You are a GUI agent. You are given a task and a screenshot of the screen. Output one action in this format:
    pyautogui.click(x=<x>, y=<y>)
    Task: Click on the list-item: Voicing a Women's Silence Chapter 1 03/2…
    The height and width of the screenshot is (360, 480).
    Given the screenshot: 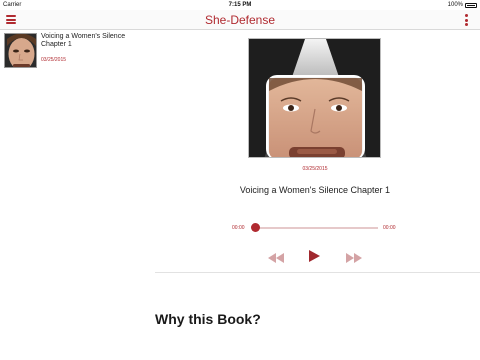 What is the action you would take?
    pyautogui.click(x=75, y=51)
    